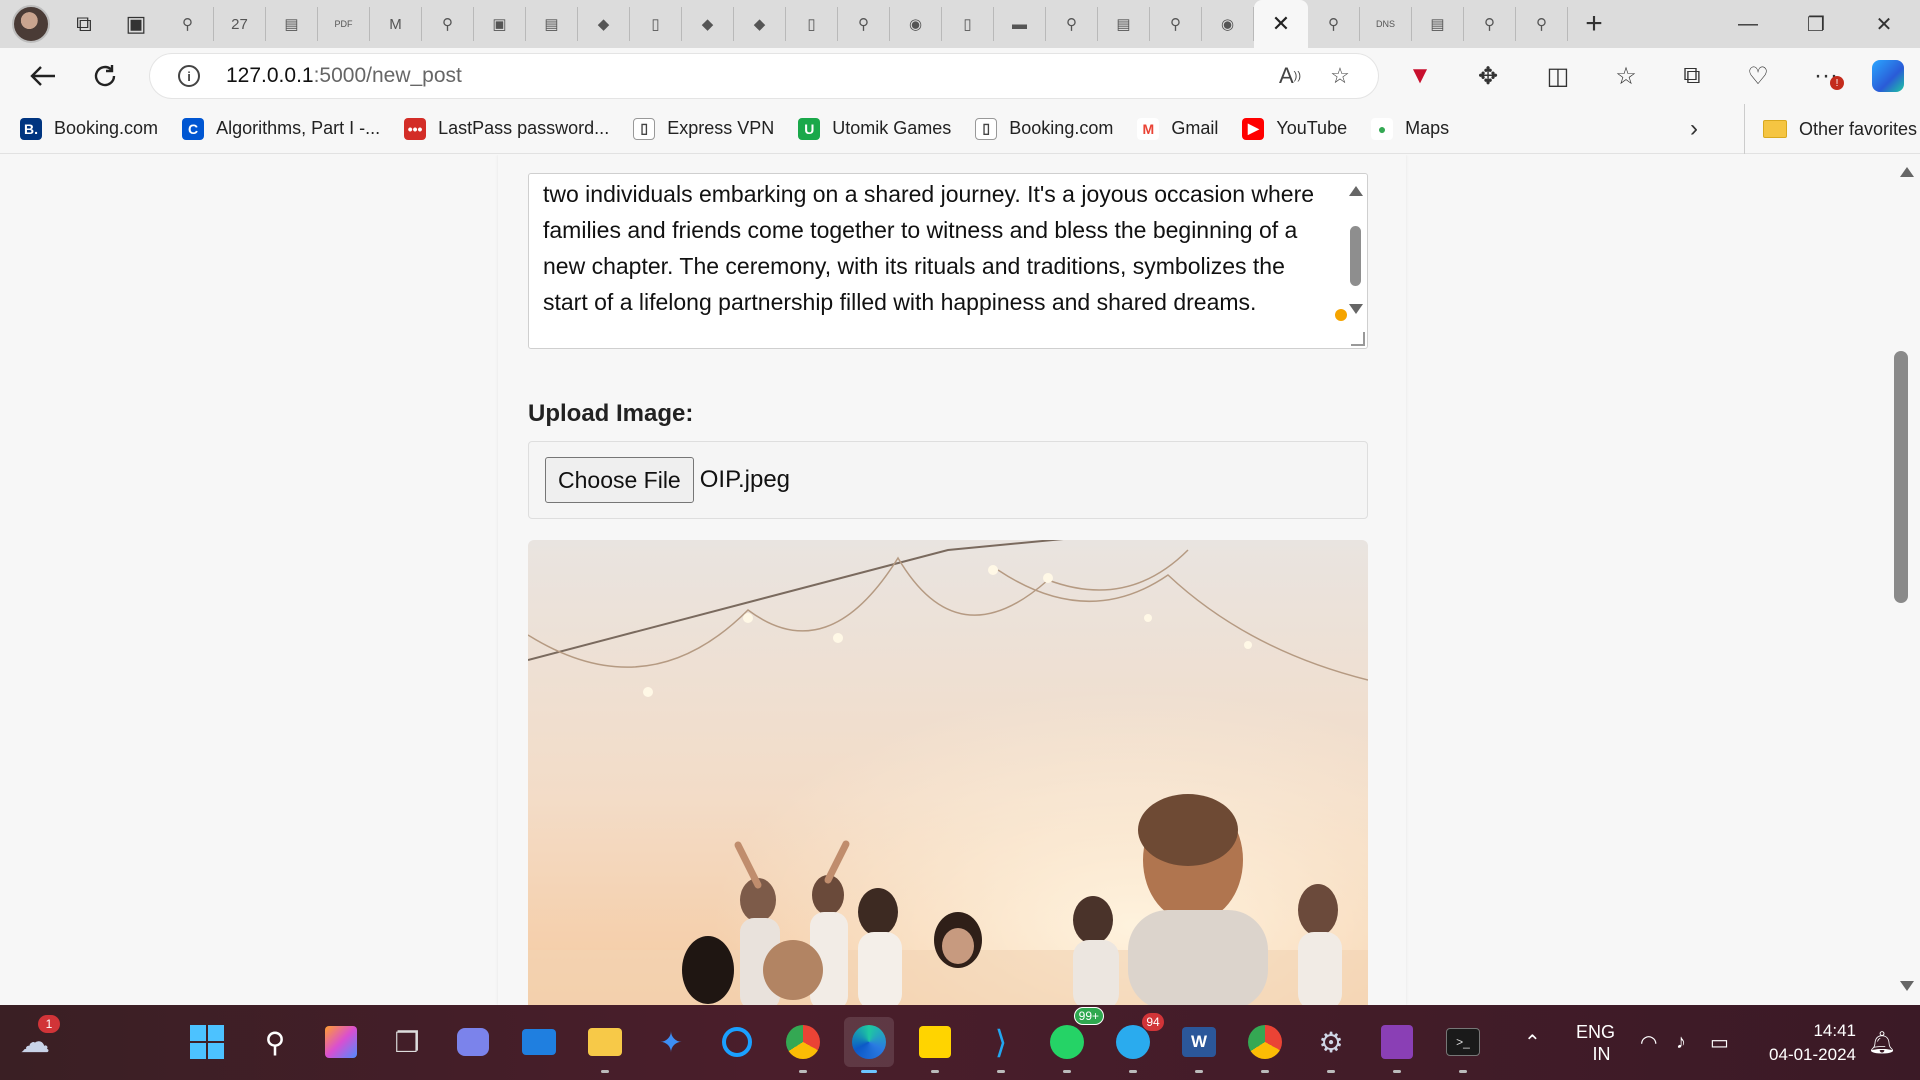 Image resolution: width=1920 pixels, height=1080 pixels. I want to click on copilot-icon, so click(1888, 76).